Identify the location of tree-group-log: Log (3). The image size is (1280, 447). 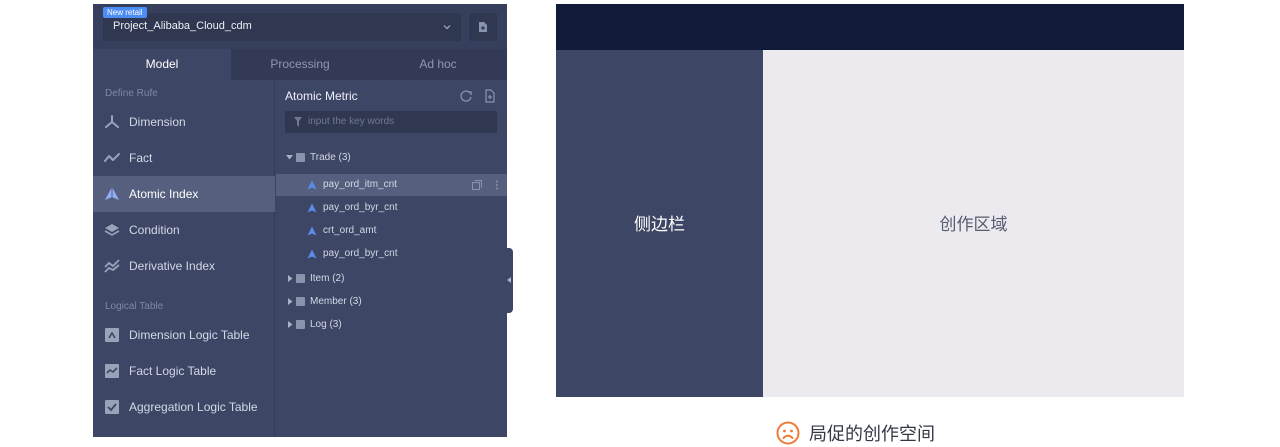
(391, 325).